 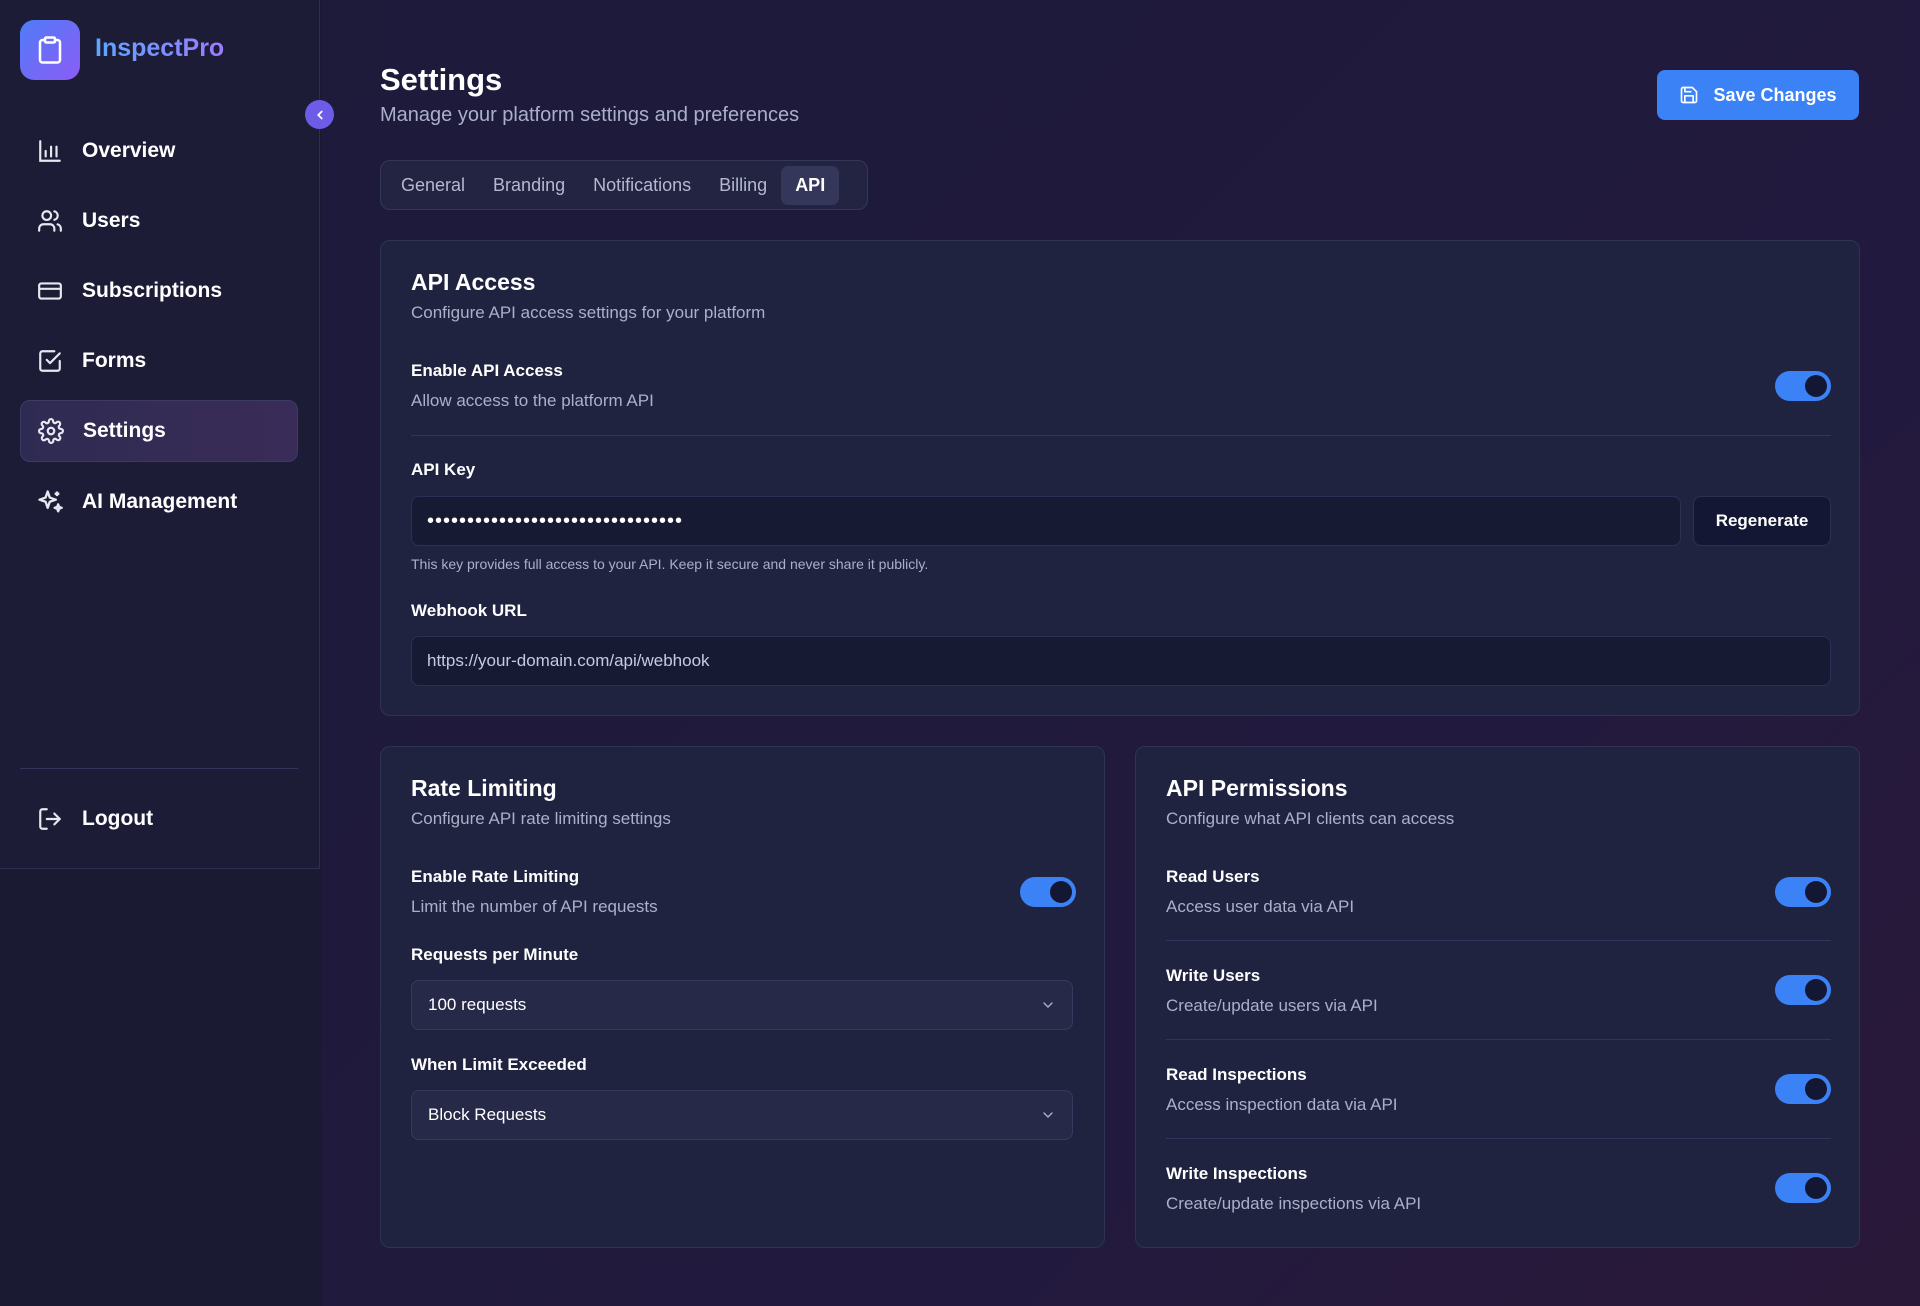 What do you see at coordinates (114, 360) in the screenshot?
I see `sidebar-item-label: Forms` at bounding box center [114, 360].